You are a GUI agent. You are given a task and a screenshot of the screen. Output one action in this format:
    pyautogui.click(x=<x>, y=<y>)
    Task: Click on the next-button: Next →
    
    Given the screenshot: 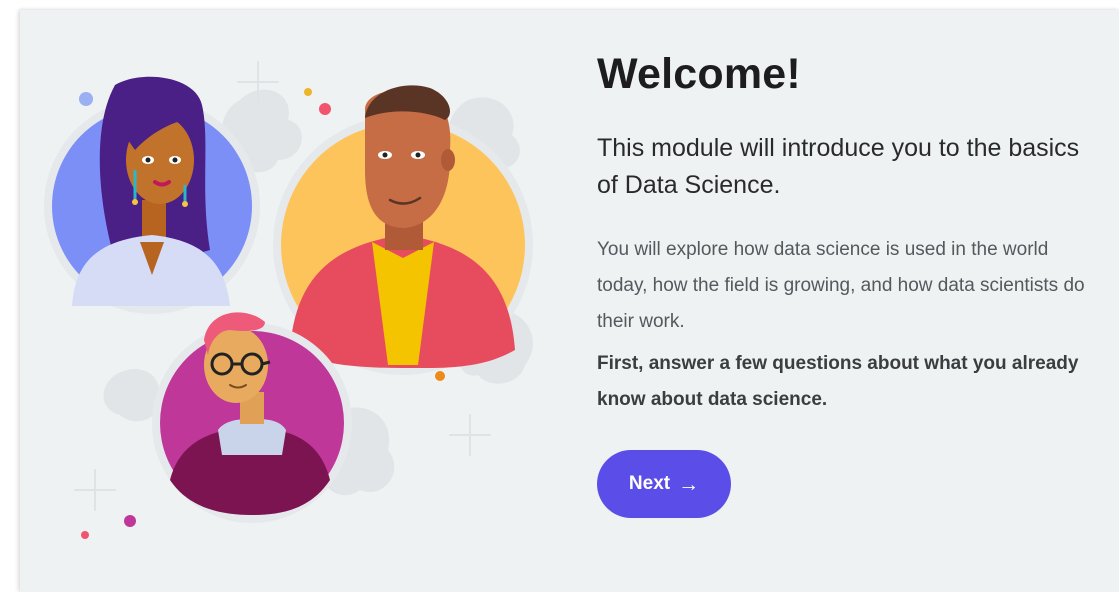 What is the action you would take?
    pyautogui.click(x=664, y=484)
    